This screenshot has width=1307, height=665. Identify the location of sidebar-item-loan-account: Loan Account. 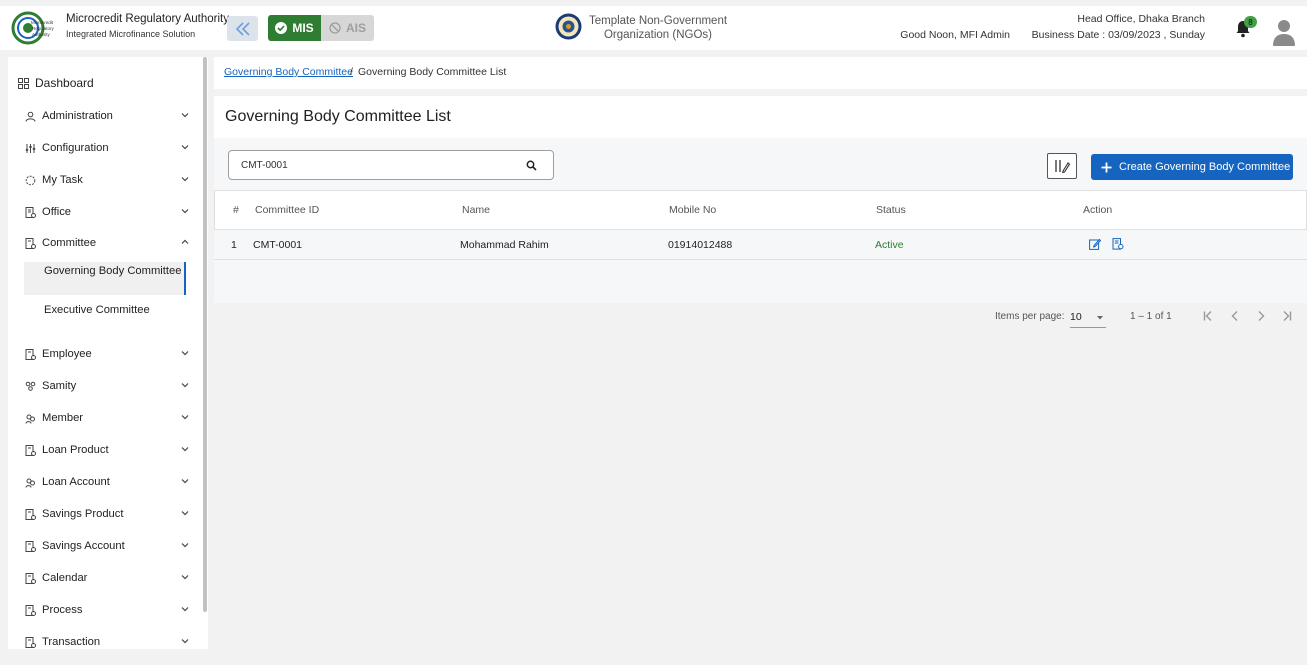
(107, 482).